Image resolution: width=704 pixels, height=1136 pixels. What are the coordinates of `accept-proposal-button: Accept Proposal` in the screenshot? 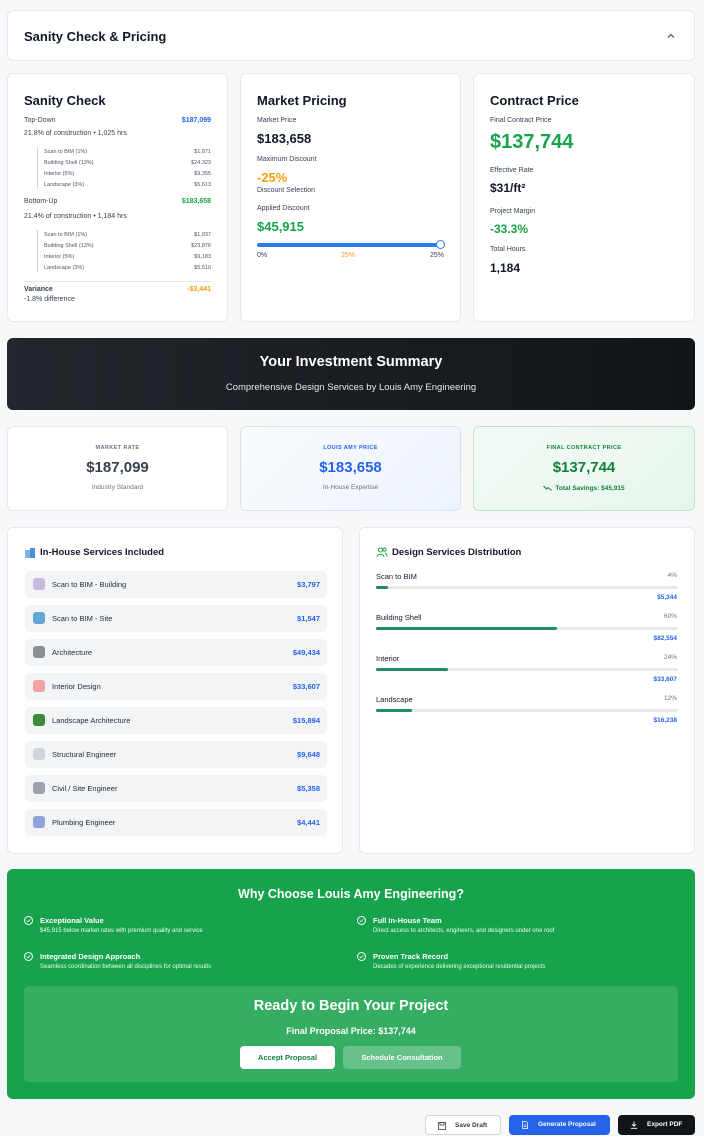 It's located at (287, 1057).